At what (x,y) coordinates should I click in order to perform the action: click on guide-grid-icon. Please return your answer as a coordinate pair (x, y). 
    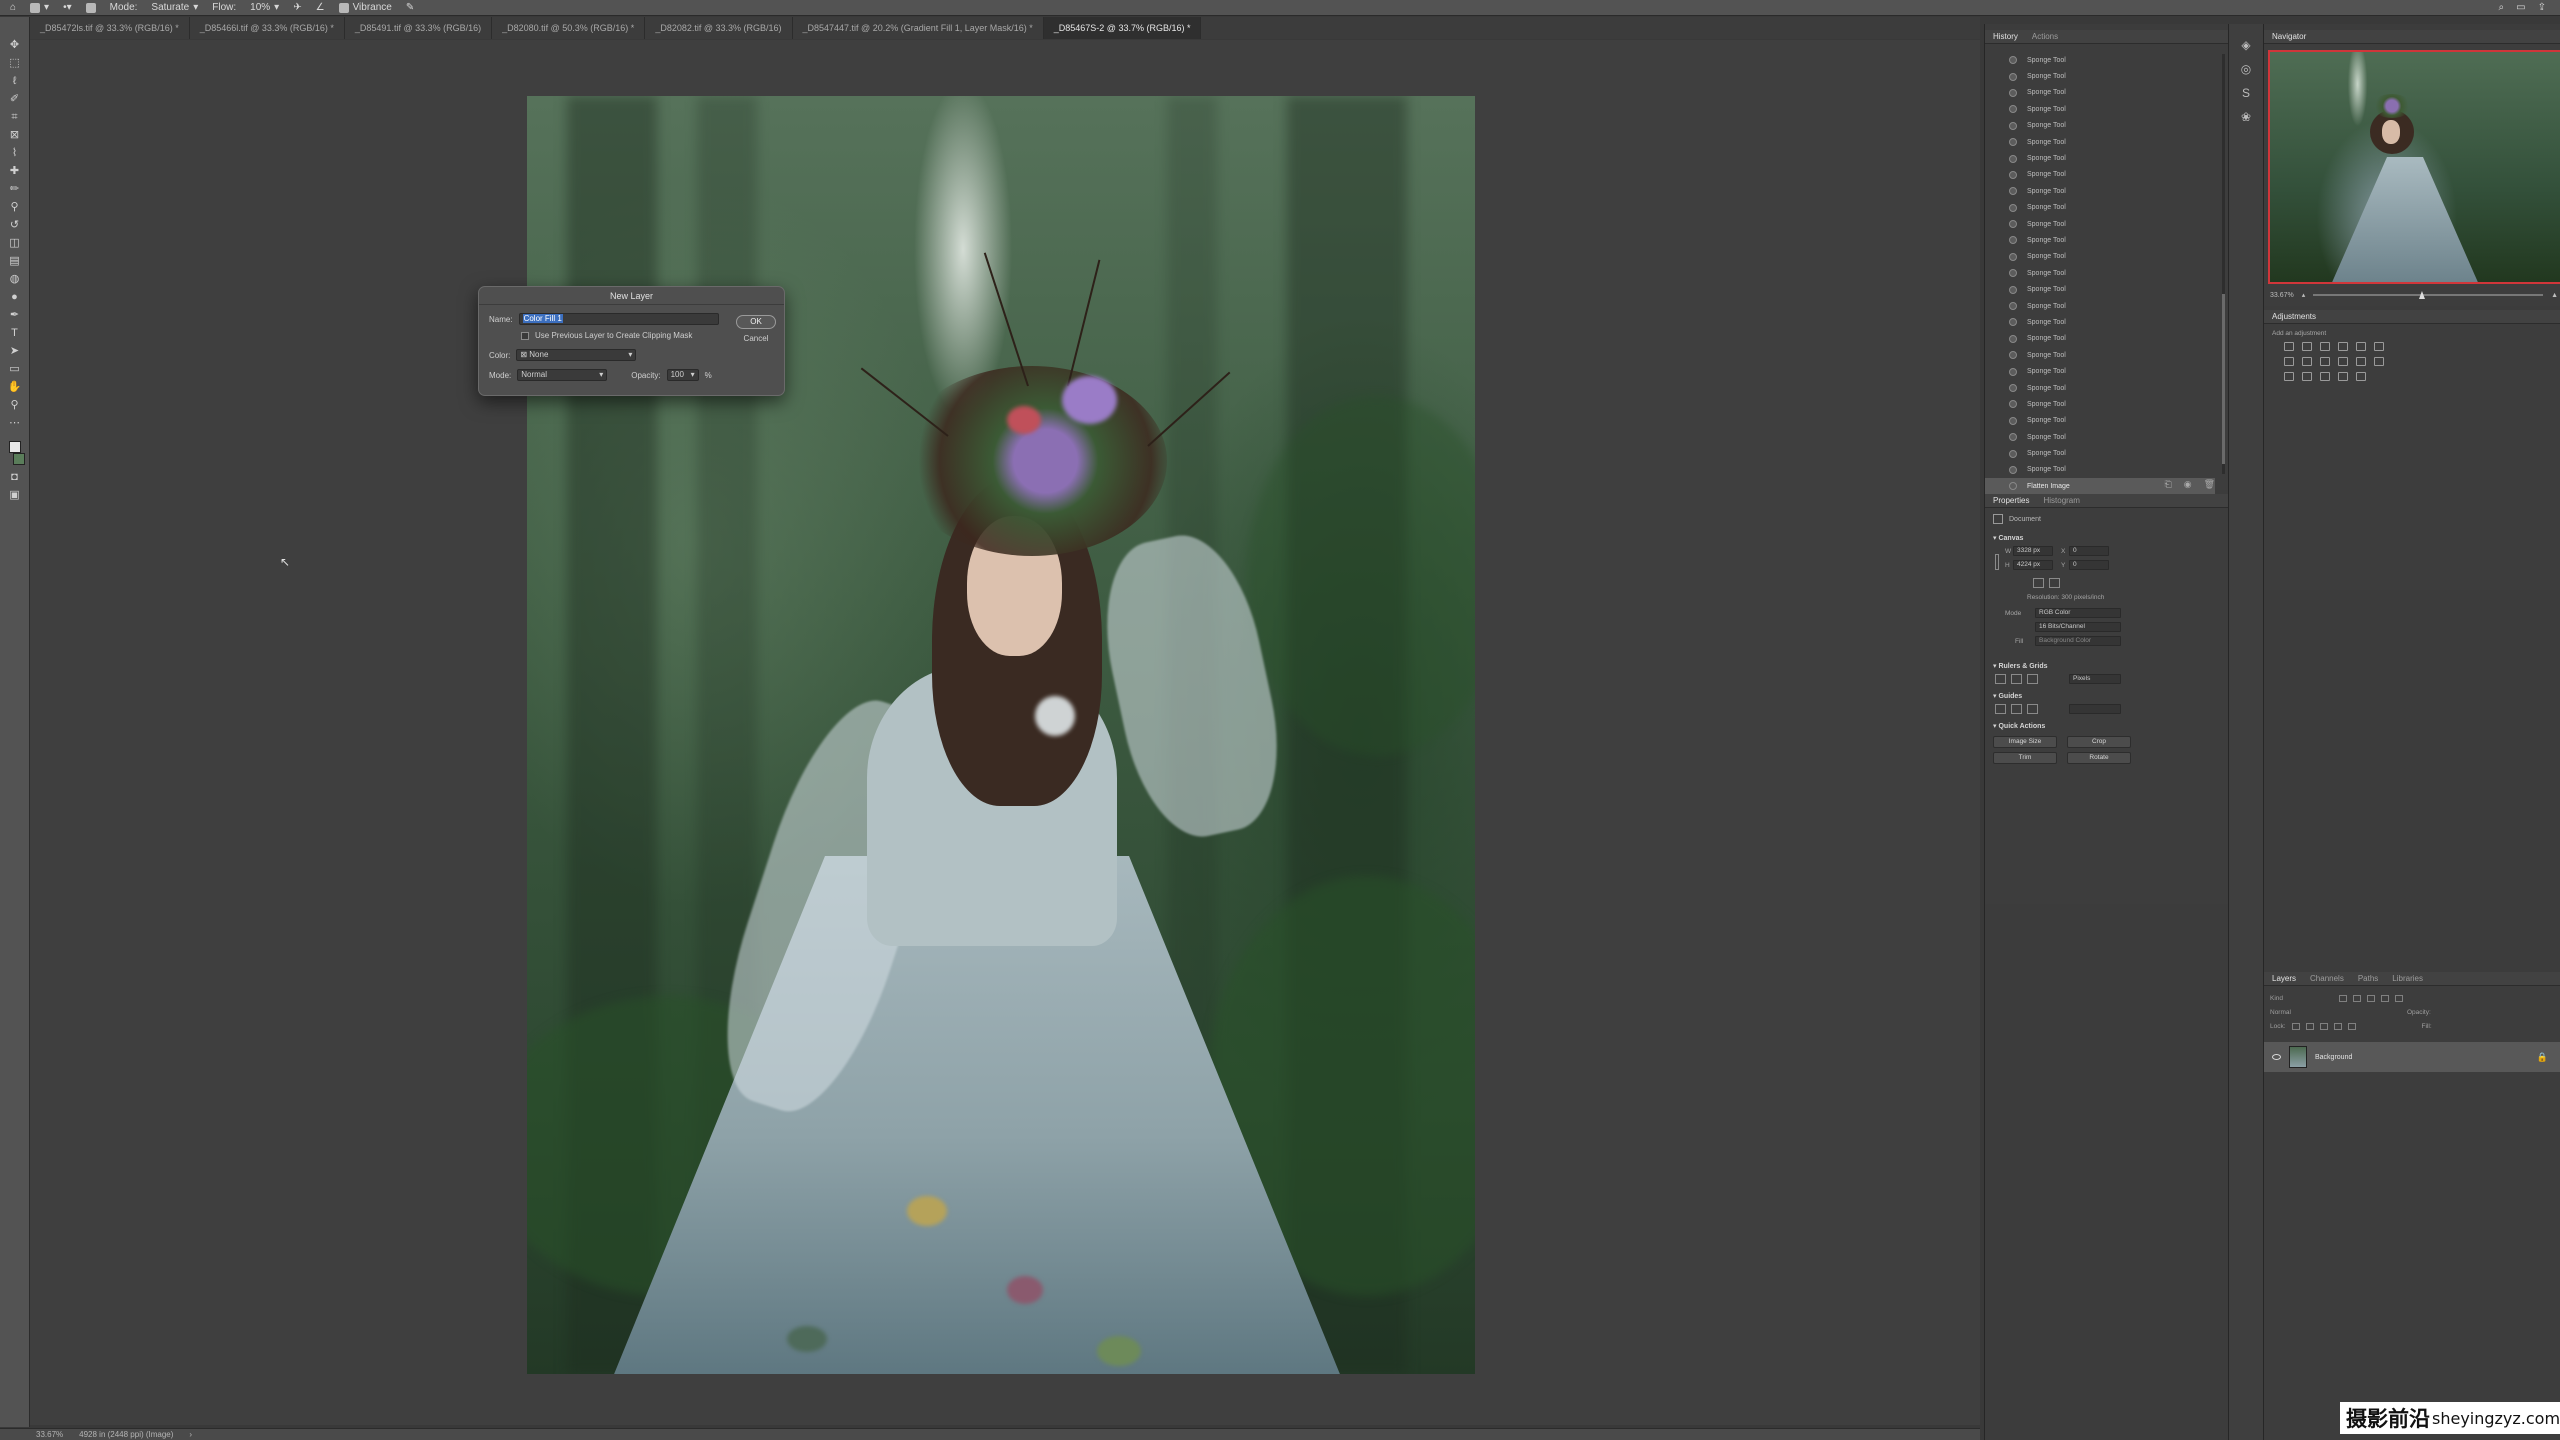
    Looking at the image, I should click on (2032, 679).